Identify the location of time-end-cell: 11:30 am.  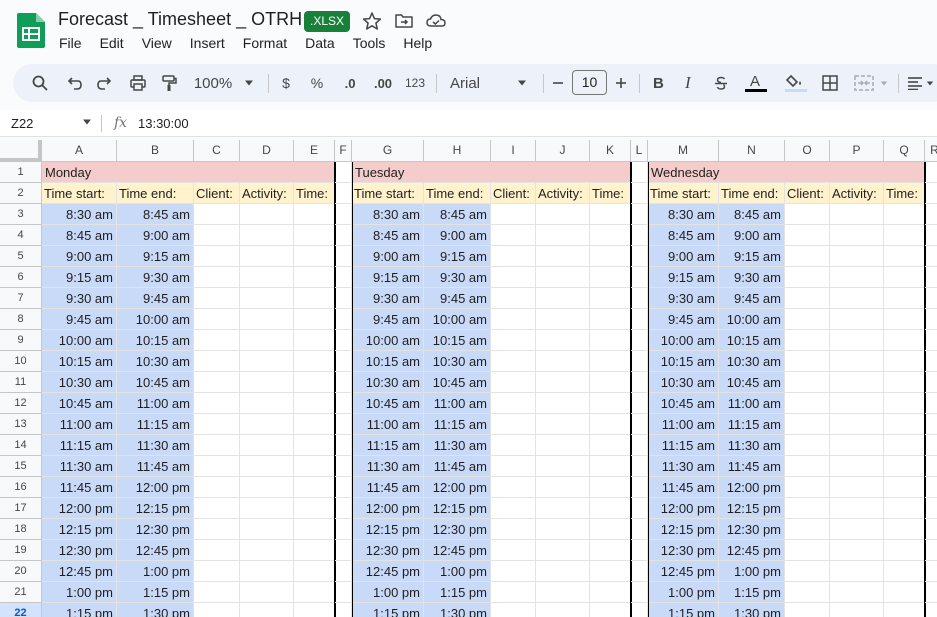
(752, 445).